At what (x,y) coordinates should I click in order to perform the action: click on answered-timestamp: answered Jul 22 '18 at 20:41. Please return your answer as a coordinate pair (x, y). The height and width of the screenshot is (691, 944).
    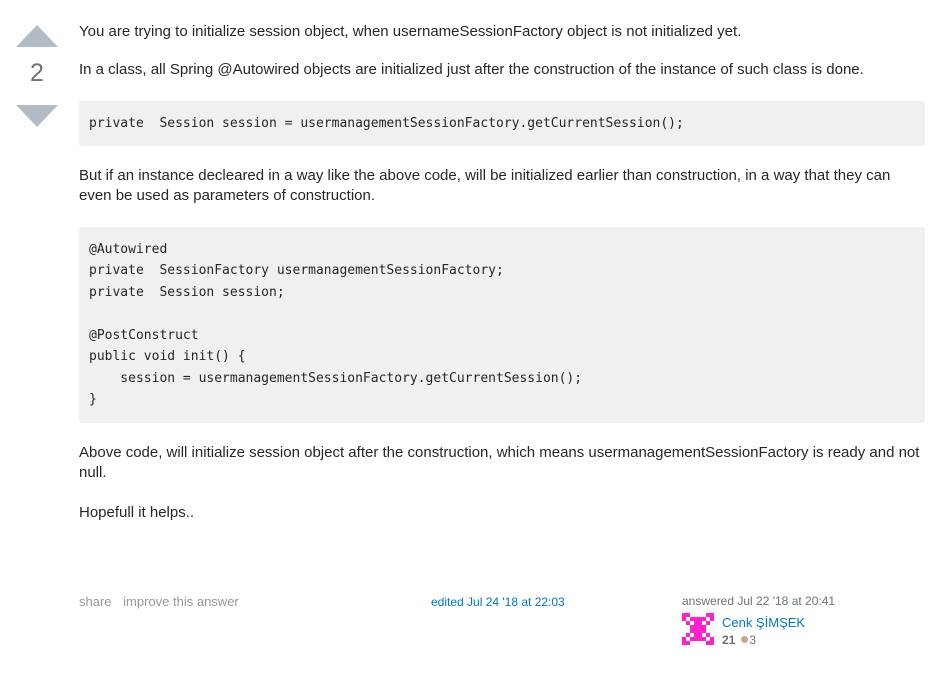
    Looking at the image, I should click on (759, 601).